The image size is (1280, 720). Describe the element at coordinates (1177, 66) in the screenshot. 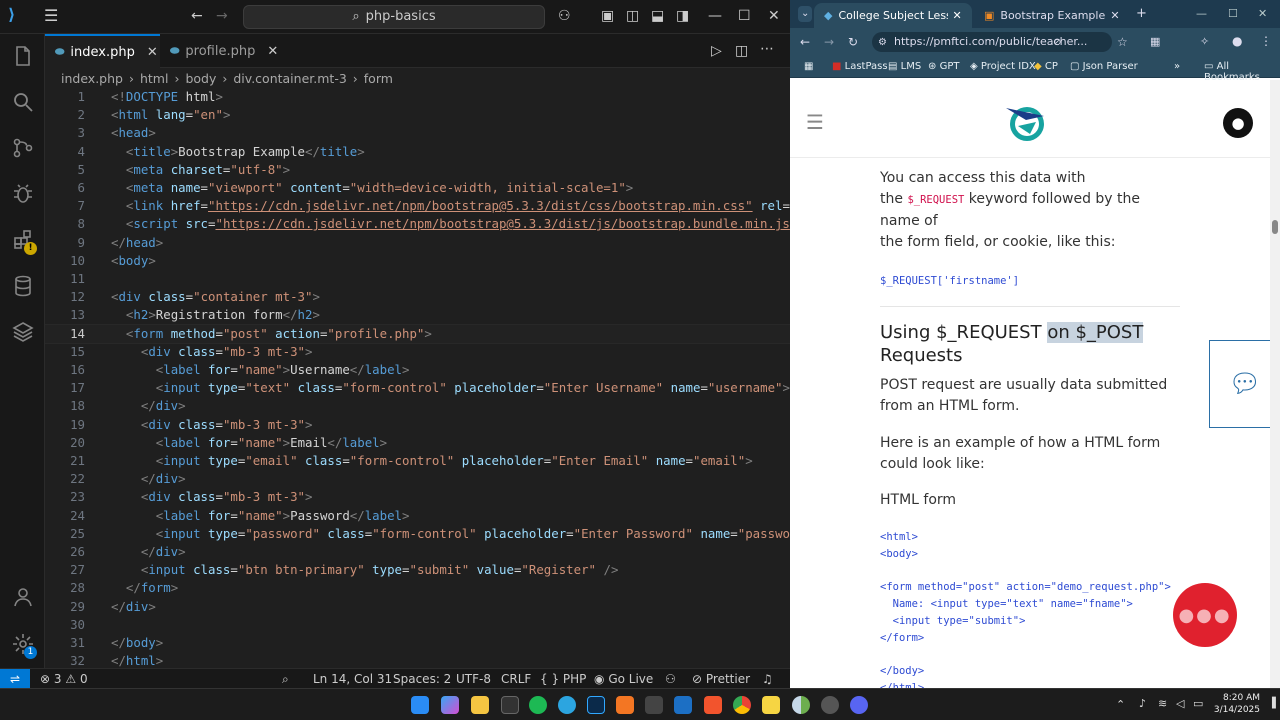

I see `chevron-right-icon: »` at that location.